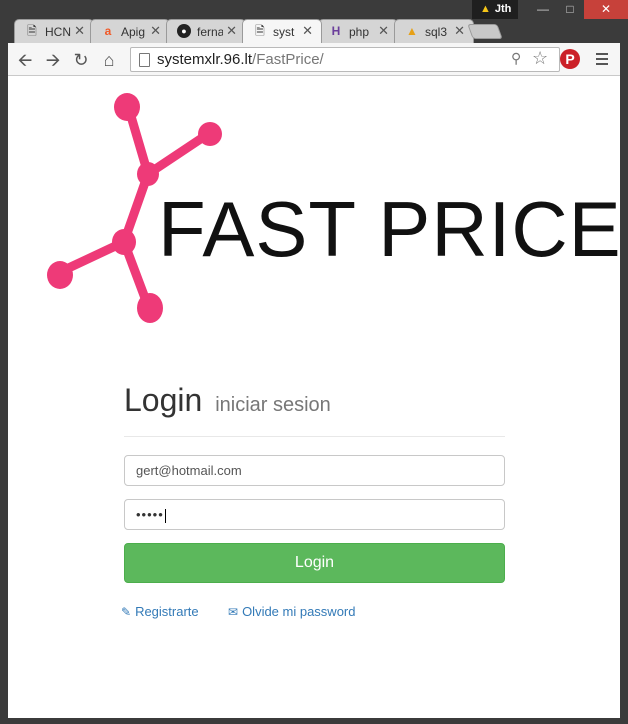  Describe the element at coordinates (314, 514) in the screenshot. I see `password-input: •••••` at that location.